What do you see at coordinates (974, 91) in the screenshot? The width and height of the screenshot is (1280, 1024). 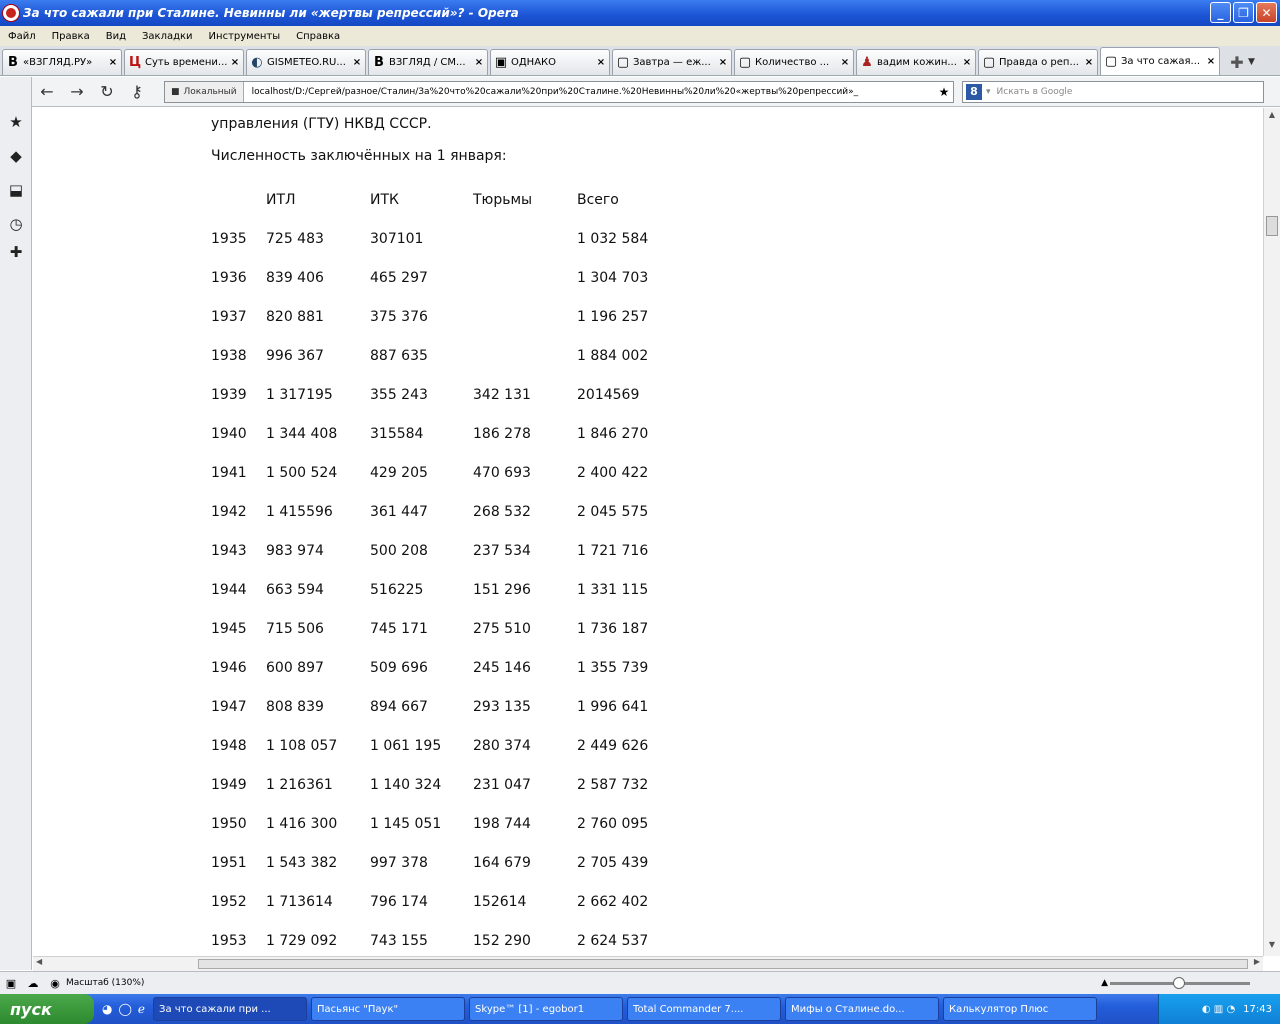 I see `google-search-icon: 8` at bounding box center [974, 91].